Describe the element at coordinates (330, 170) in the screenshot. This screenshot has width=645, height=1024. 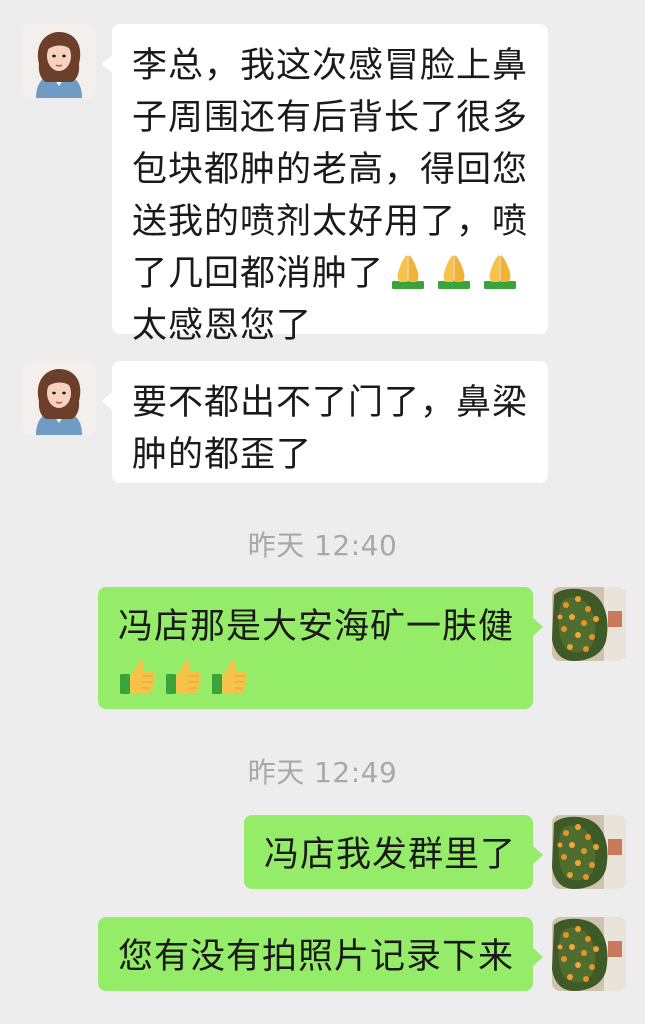
I see `message-text-line: 包块都肿的老高，得回您` at that location.